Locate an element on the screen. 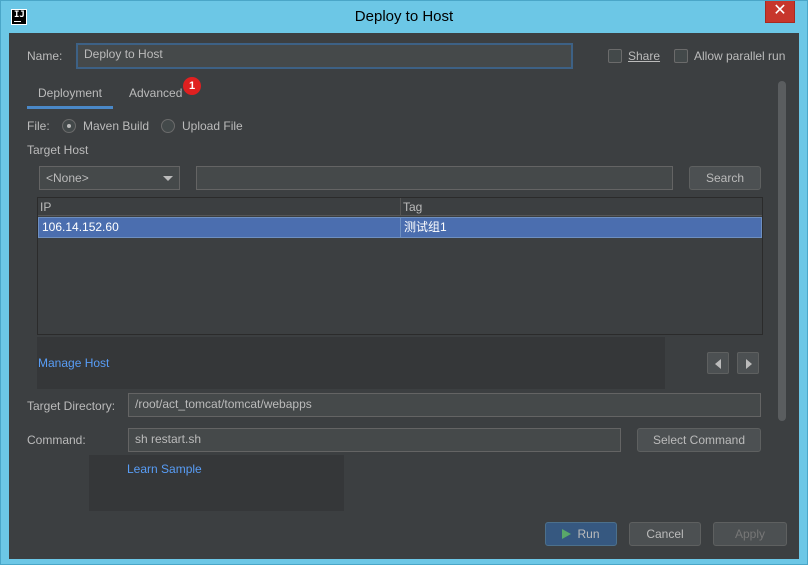  tab-advanced-label: Advanced is located at coordinates (156, 93).